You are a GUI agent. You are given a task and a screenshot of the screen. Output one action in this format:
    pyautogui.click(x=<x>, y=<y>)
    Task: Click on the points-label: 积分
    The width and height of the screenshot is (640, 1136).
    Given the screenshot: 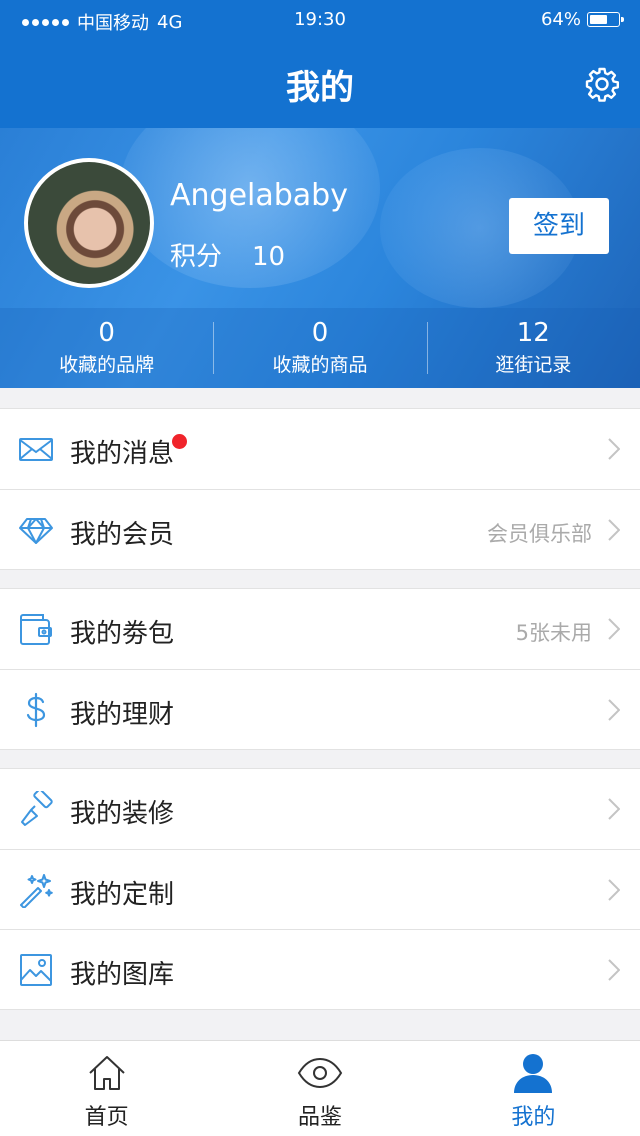 What is the action you would take?
    pyautogui.click(x=196, y=257)
    